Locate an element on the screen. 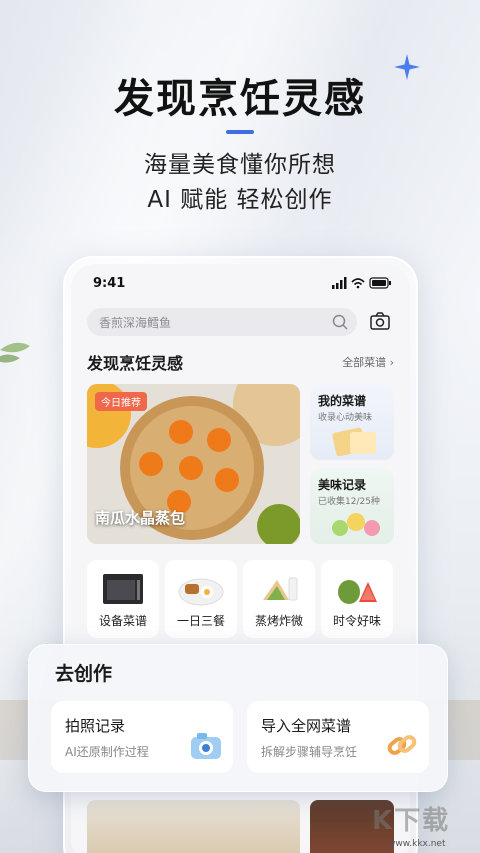  category-steam-bake-fry: 蒸烤炸微 is located at coordinates (279, 599).